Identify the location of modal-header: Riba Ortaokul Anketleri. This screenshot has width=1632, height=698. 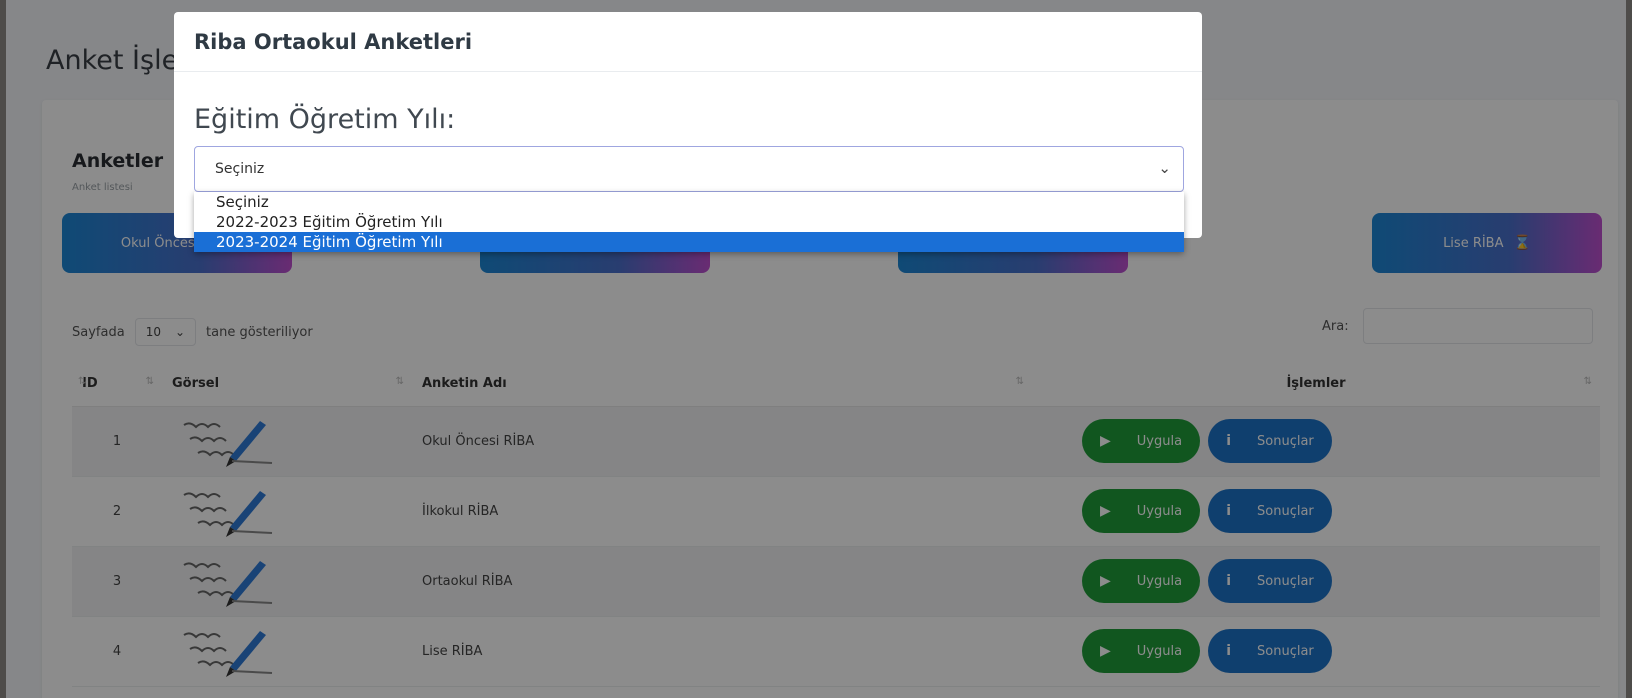
(688, 42).